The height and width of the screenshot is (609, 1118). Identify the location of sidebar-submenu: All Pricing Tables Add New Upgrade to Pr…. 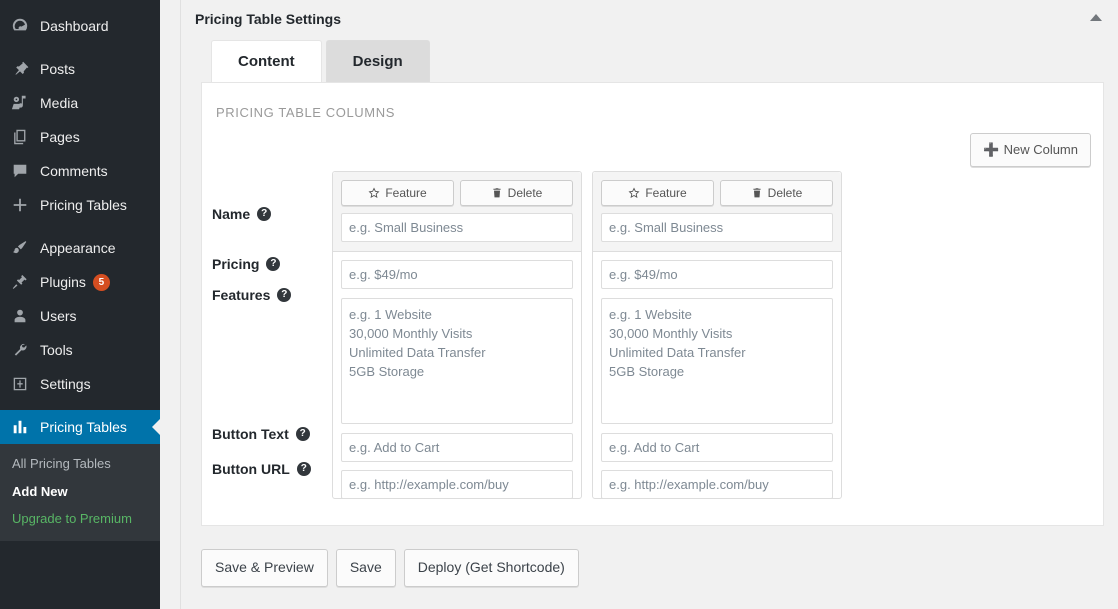
(80, 492).